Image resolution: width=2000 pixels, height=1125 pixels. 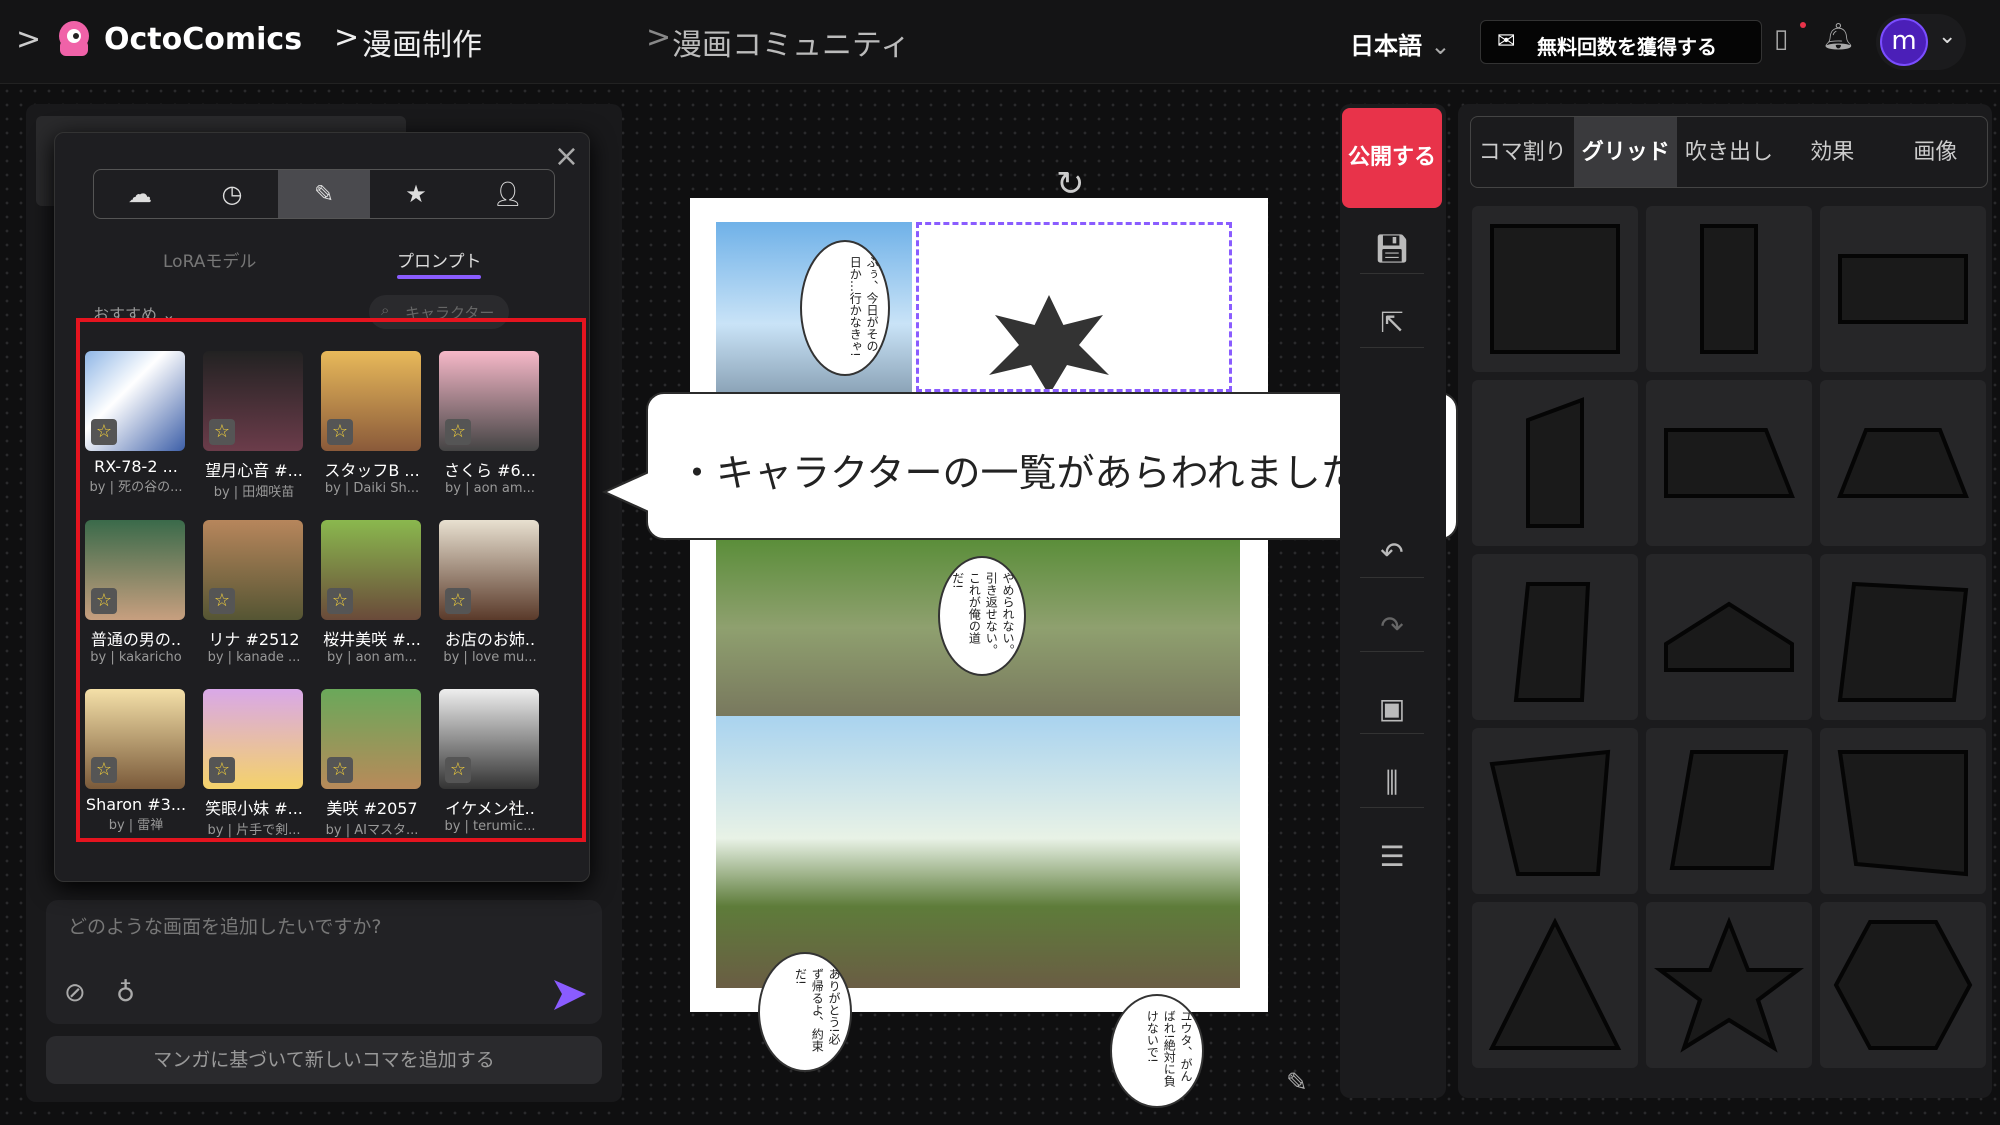 I want to click on expand-sidebar-icon: >, so click(x=28, y=39).